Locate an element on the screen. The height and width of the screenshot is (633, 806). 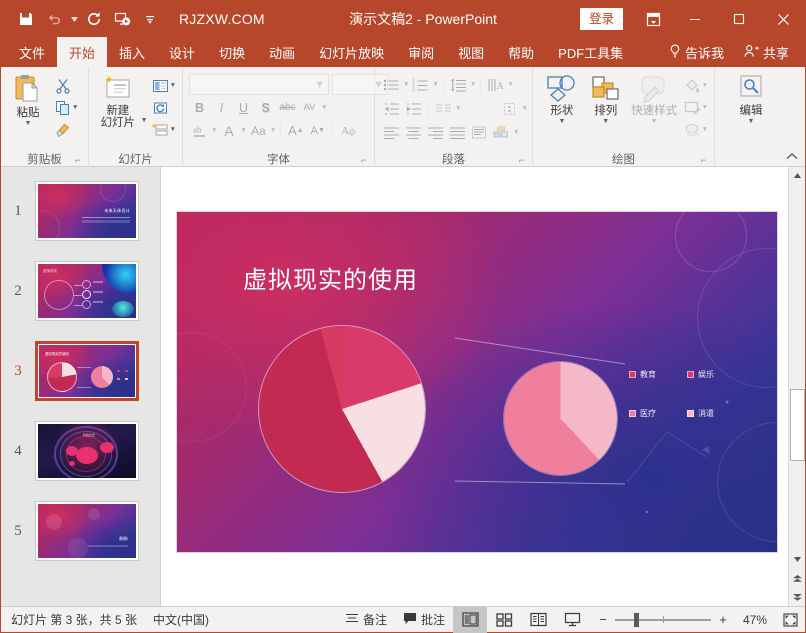
thumbnail-slide-4: 4 科技论文 is located at coordinates (80, 451).